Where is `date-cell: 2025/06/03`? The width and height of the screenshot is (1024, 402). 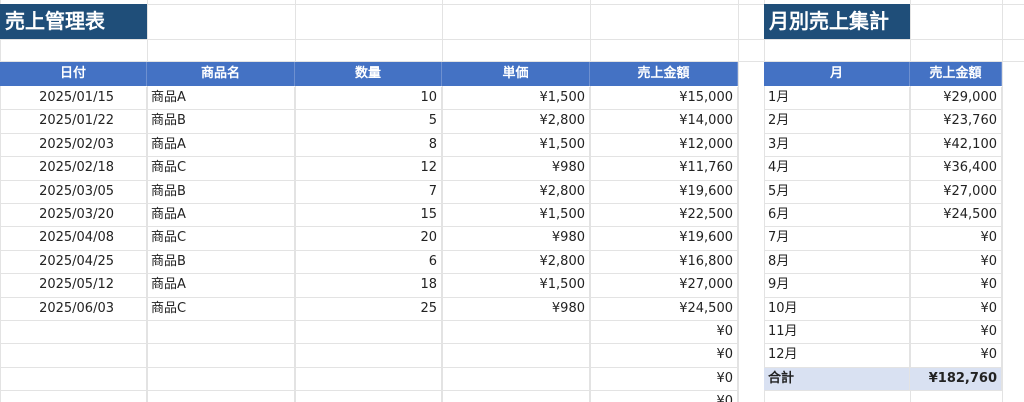
date-cell: 2025/06/03 is located at coordinates (73, 309).